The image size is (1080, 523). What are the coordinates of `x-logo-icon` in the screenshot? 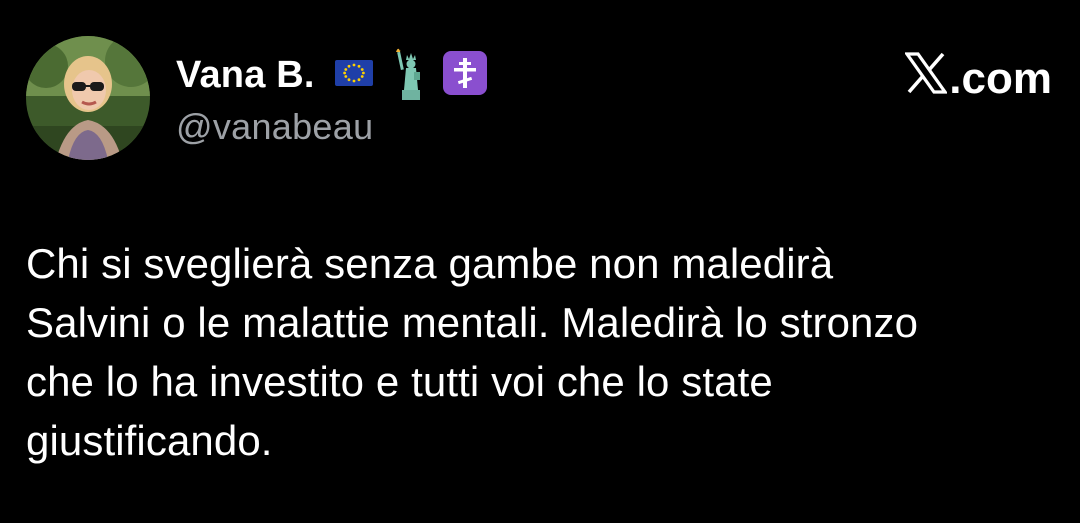 It's located at (926, 78).